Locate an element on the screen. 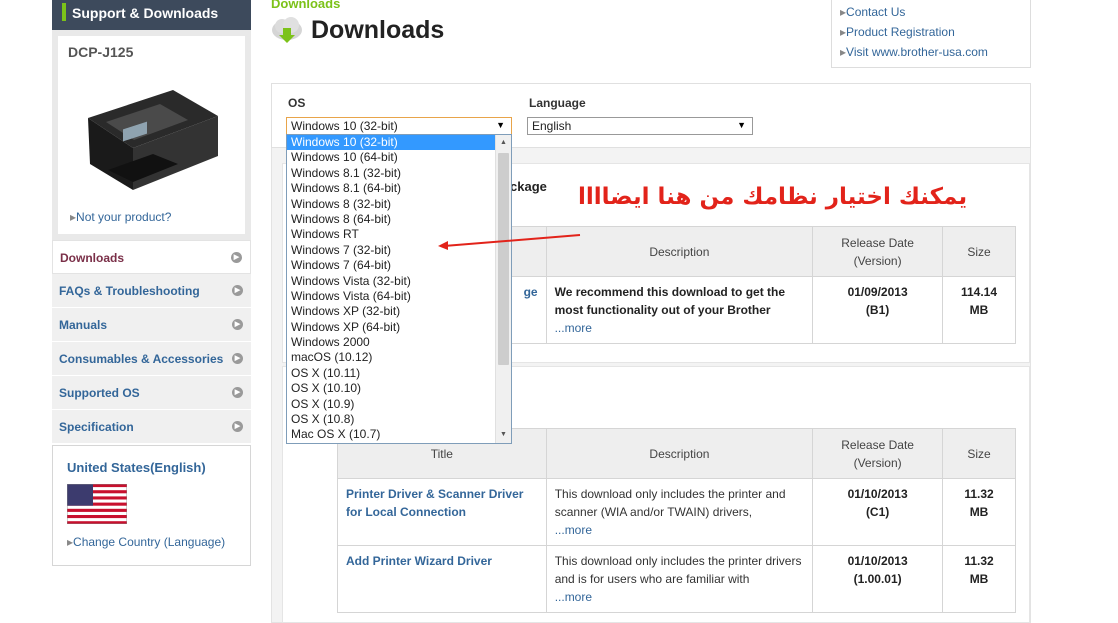 The width and height of the screenshot is (1118, 623). dropdown-option: Windows Vista (32-bit) is located at coordinates (391, 281).